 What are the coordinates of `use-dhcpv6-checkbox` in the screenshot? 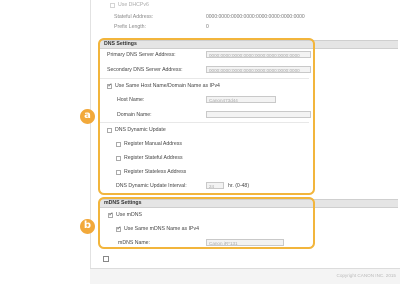 It's located at (112, 5).